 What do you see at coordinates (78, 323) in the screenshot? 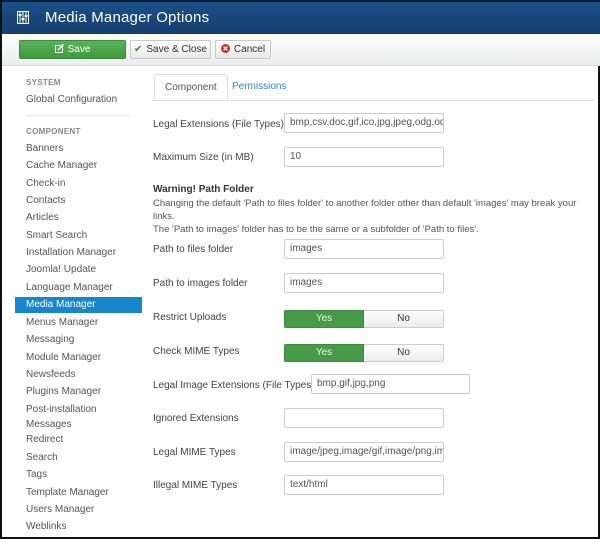
I see `sidebar-item-menus-manager: Menus Manager` at bounding box center [78, 323].